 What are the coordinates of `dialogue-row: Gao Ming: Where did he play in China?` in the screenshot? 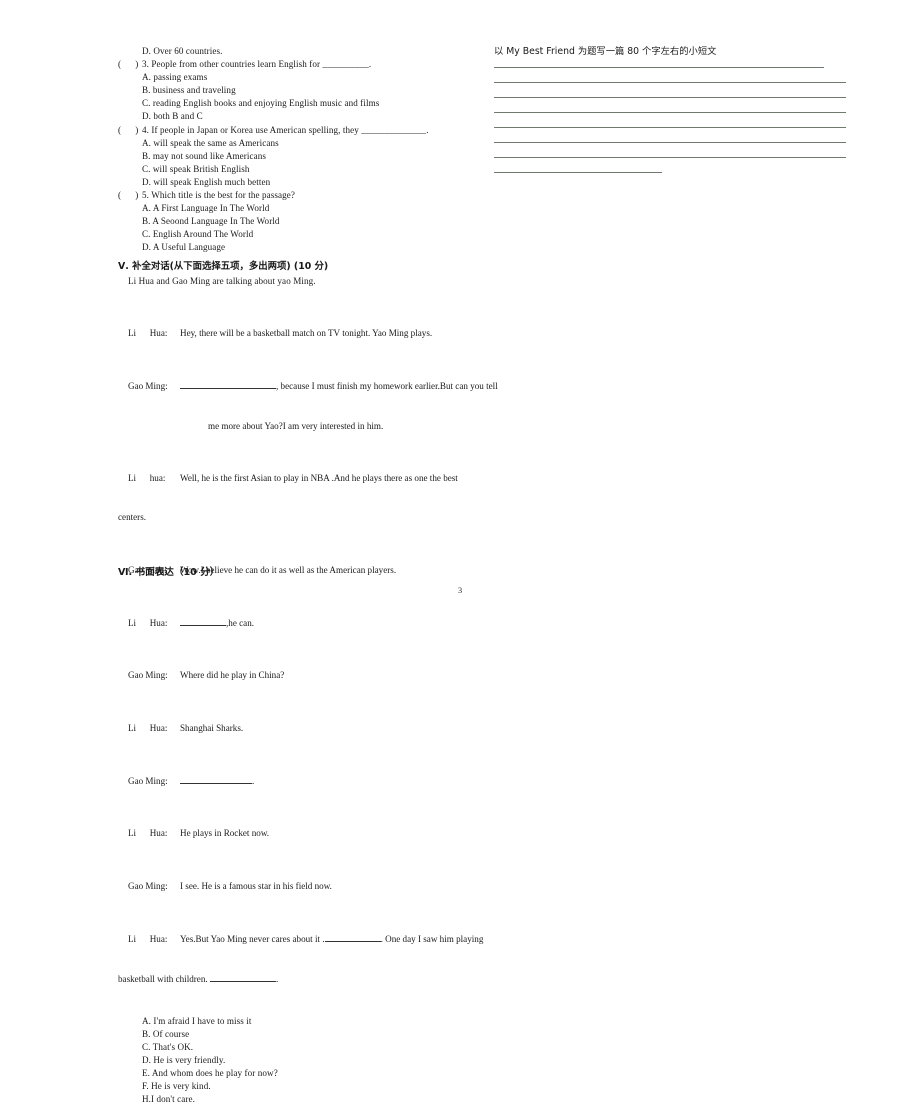 It's located at (298, 675).